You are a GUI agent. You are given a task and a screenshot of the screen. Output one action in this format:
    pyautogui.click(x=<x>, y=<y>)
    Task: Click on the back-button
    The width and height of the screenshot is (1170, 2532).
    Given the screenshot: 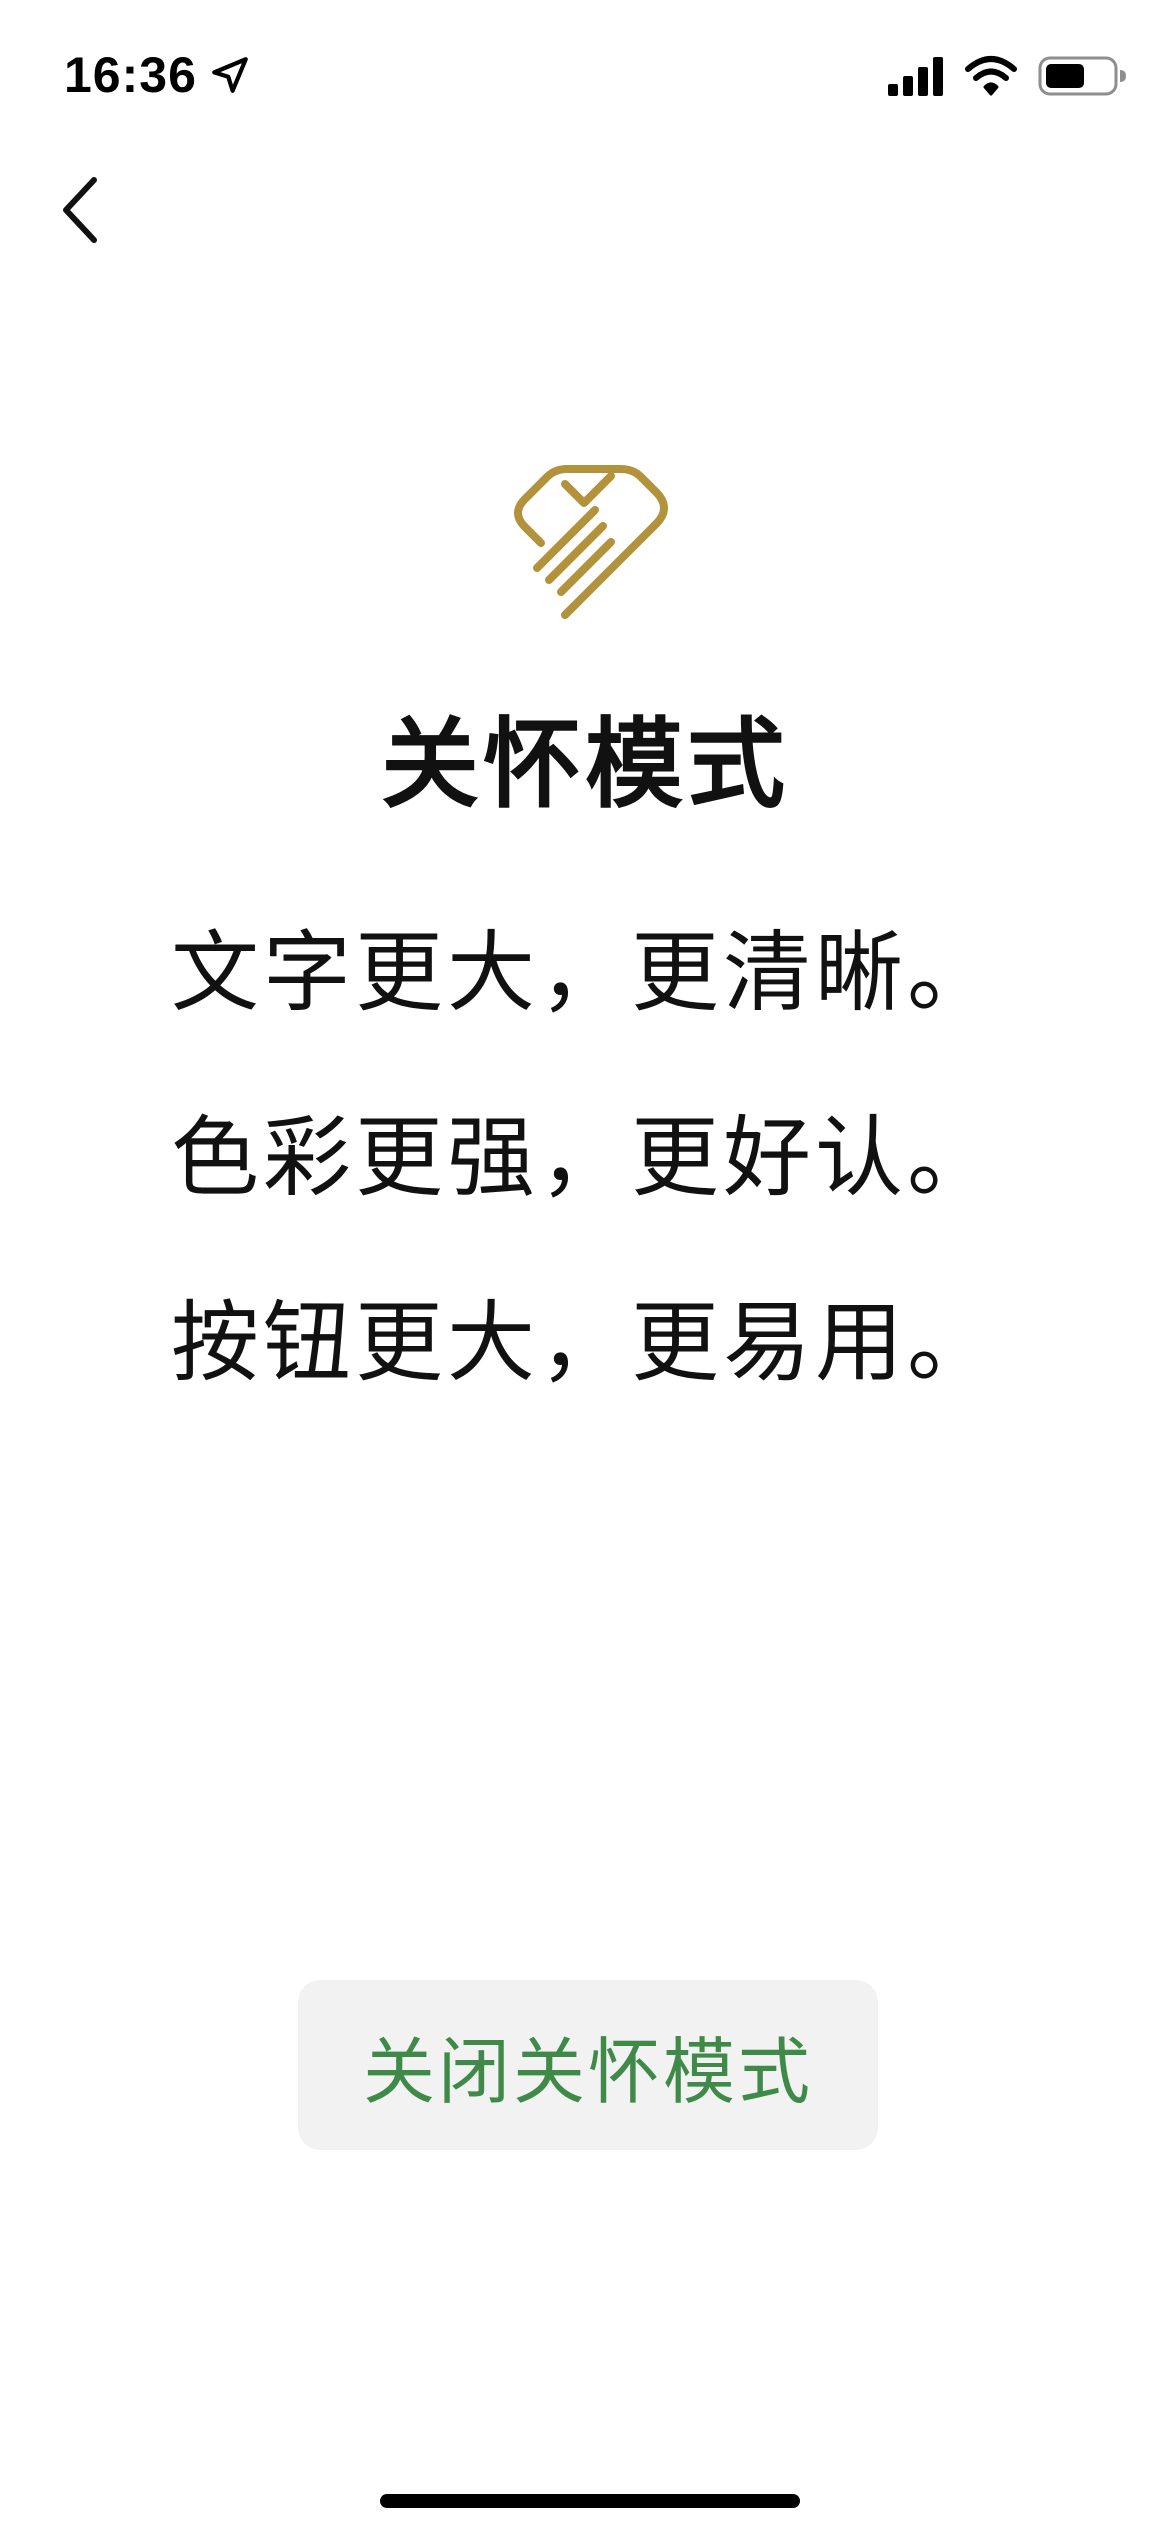 What is the action you would take?
    pyautogui.click(x=80, y=210)
    